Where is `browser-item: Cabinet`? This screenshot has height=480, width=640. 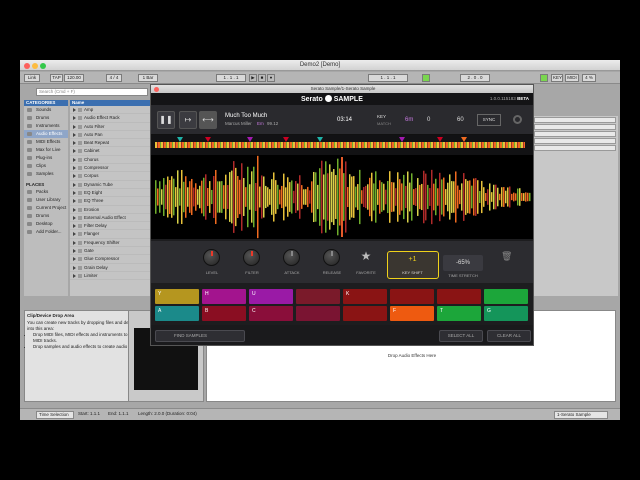 browser-item: Cabinet is located at coordinates (110, 151).